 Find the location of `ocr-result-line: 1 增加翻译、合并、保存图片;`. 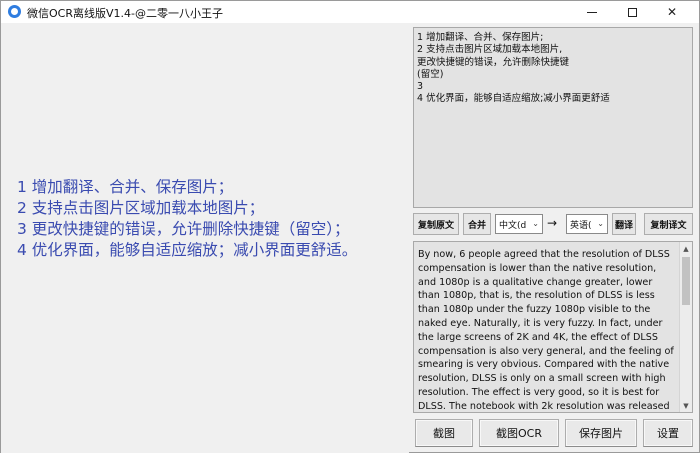

ocr-result-line: 1 增加翻译、合并、保存图片; is located at coordinates (480, 37).